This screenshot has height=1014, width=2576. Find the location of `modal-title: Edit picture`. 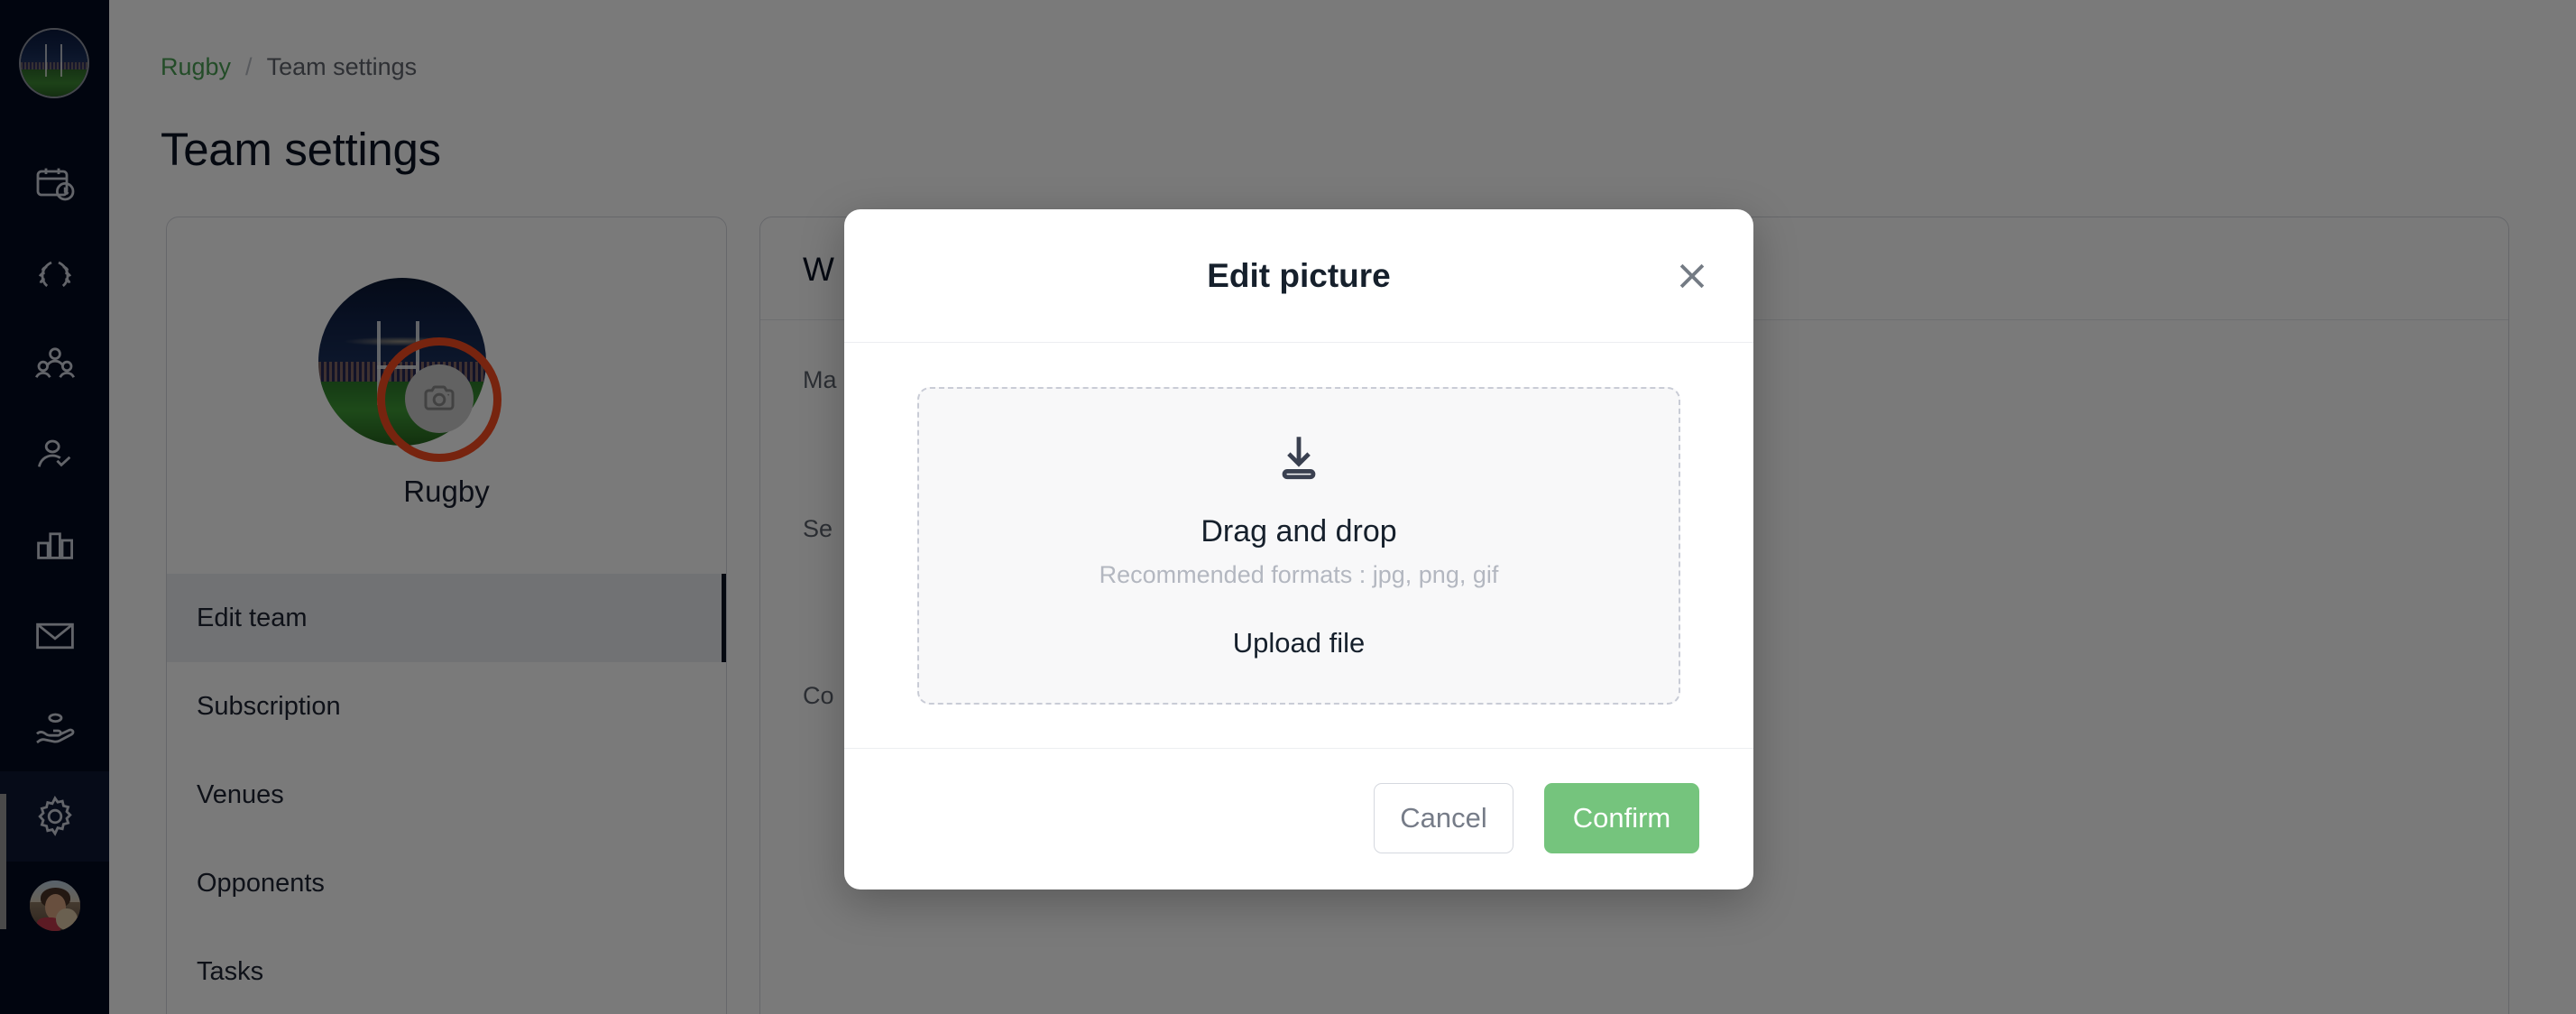

modal-title: Edit picture is located at coordinates (1299, 275).